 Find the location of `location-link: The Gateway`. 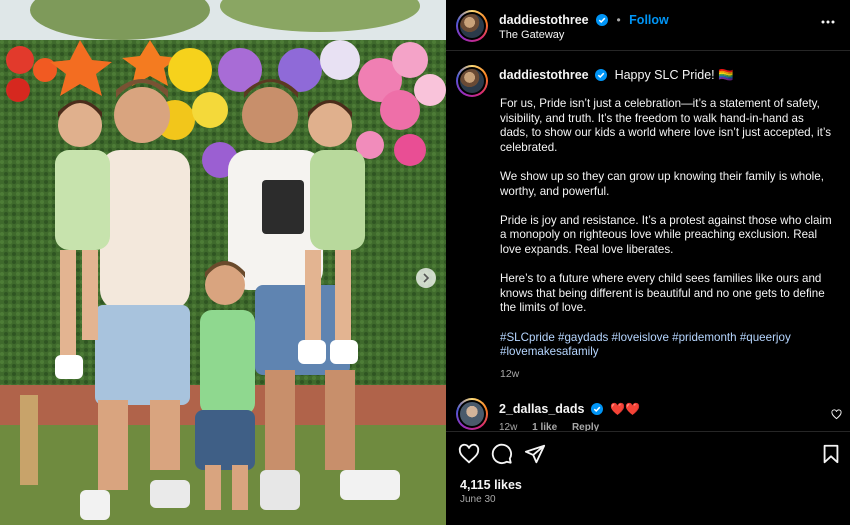

location-link: The Gateway is located at coordinates (531, 35).